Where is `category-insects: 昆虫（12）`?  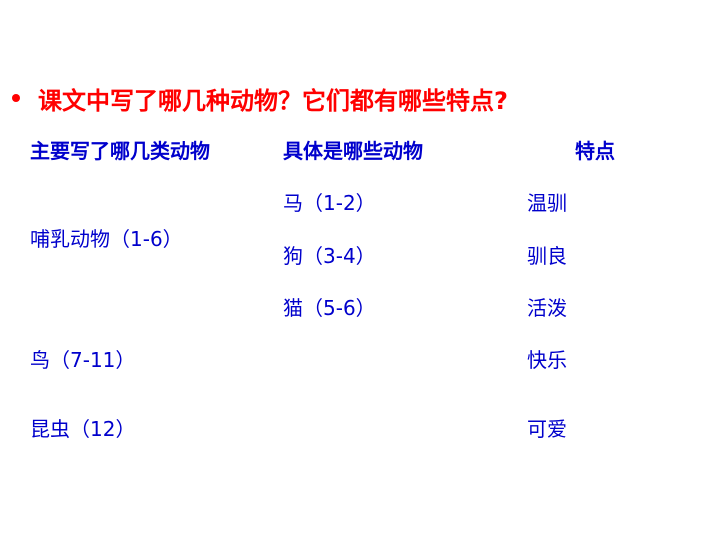 category-insects: 昆虫（12） is located at coordinates (83, 429).